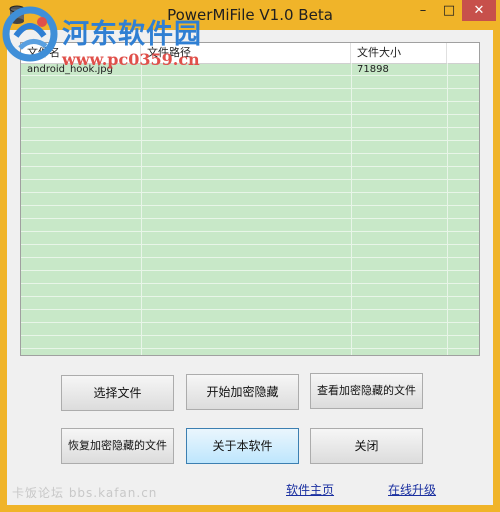  I want to click on file-path-cell, so click(246, 70).